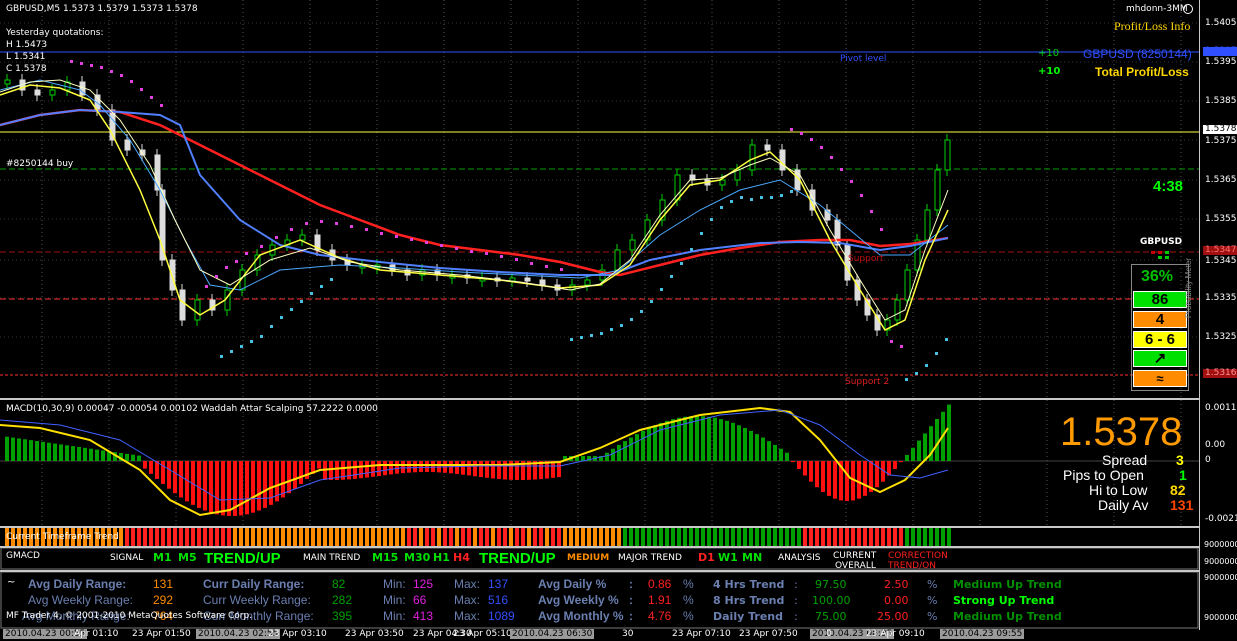 This screenshot has height=641, width=1237. I want to click on time-label: 23 Apr 05:10, so click(482, 634).